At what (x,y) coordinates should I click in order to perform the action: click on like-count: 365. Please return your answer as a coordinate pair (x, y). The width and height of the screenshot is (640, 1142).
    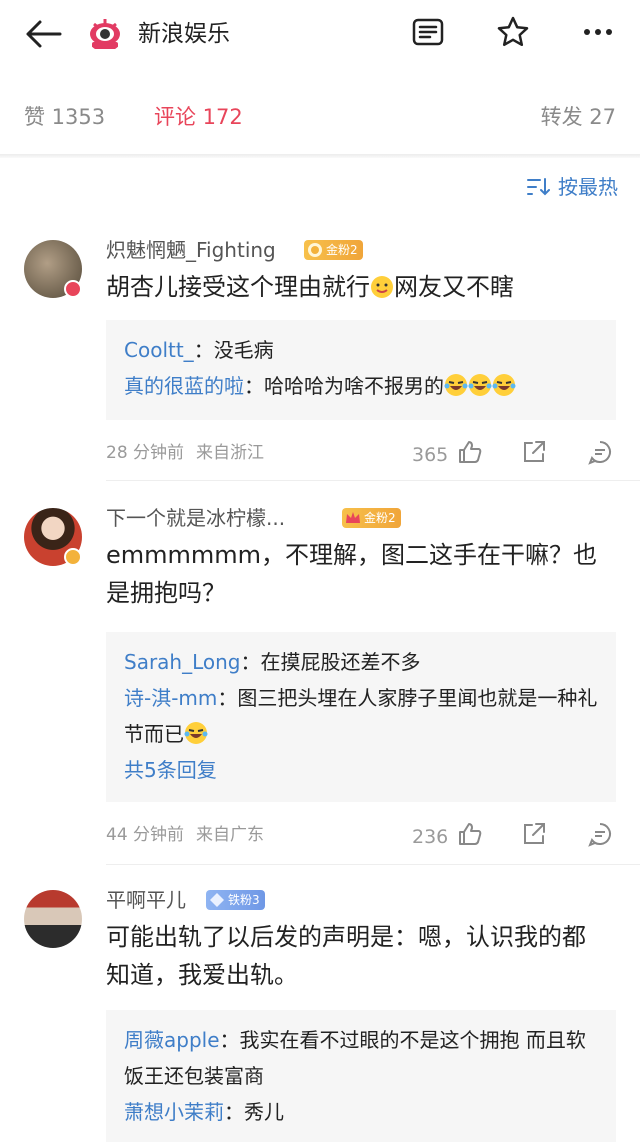
    Looking at the image, I should click on (430, 455).